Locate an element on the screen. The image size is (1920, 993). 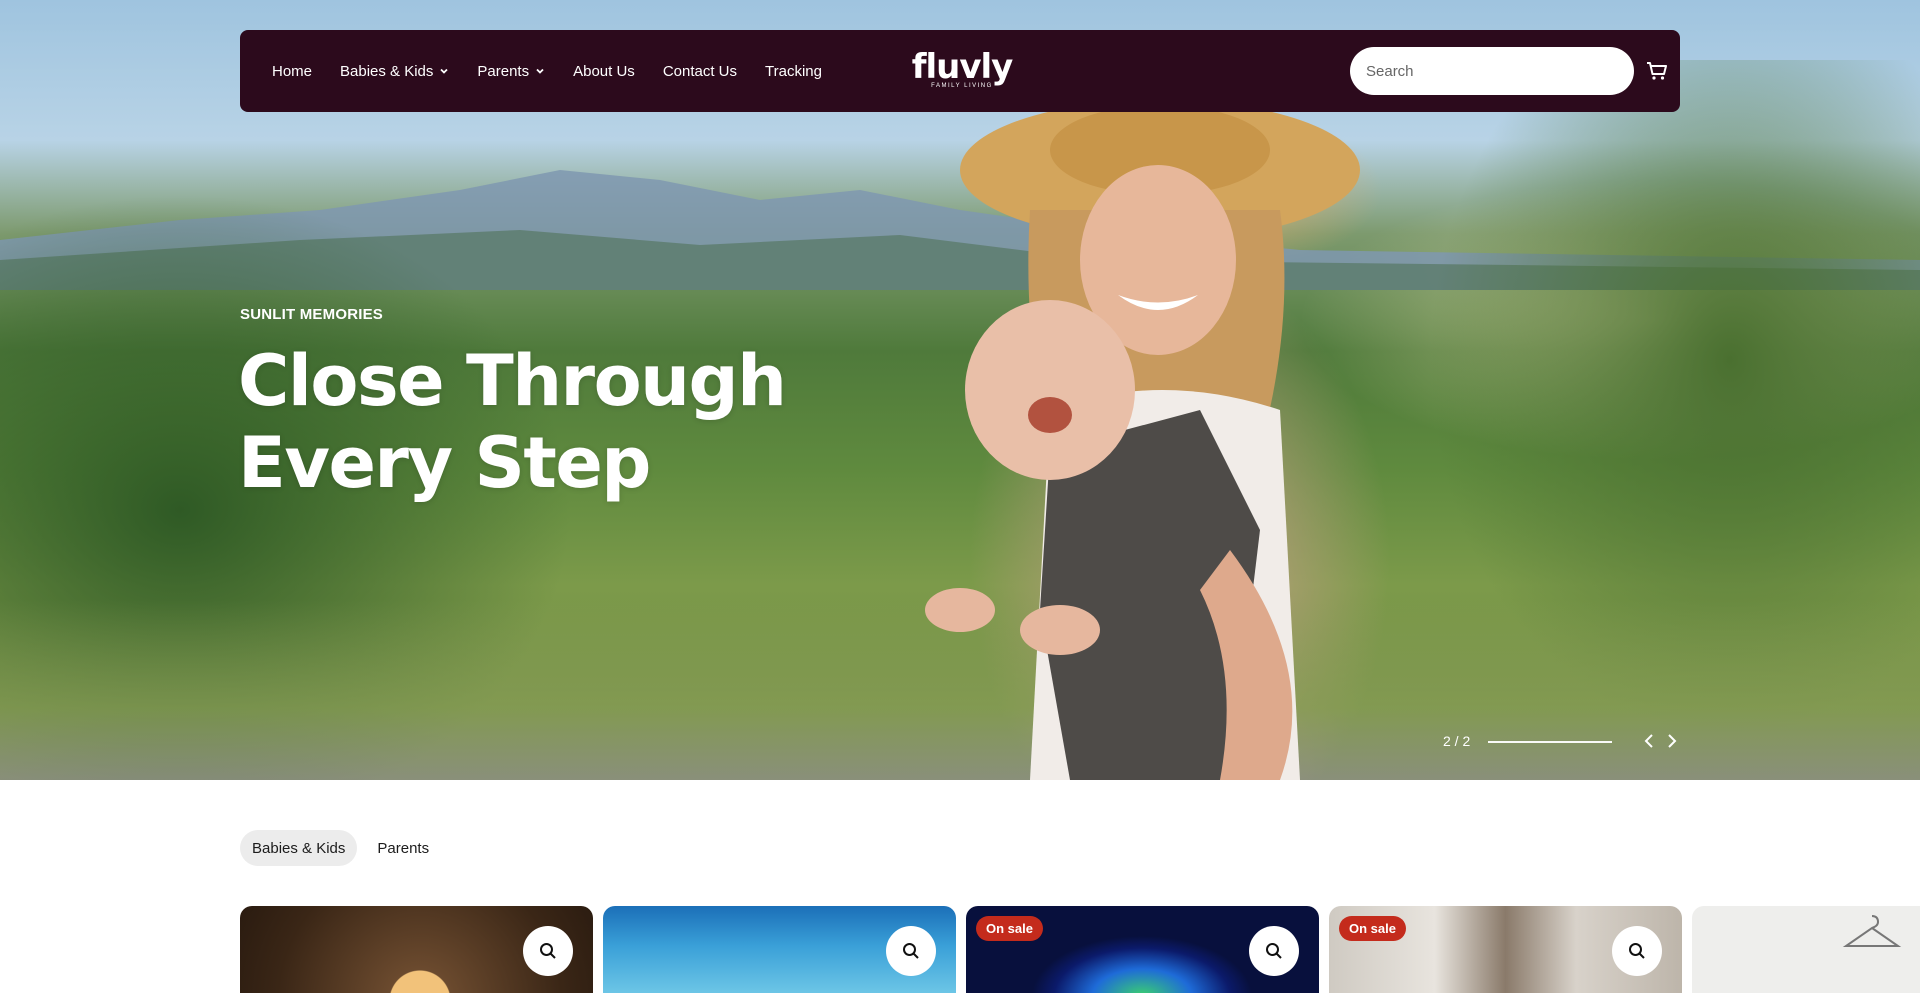
nav-parents: Parents is located at coordinates (511, 71).